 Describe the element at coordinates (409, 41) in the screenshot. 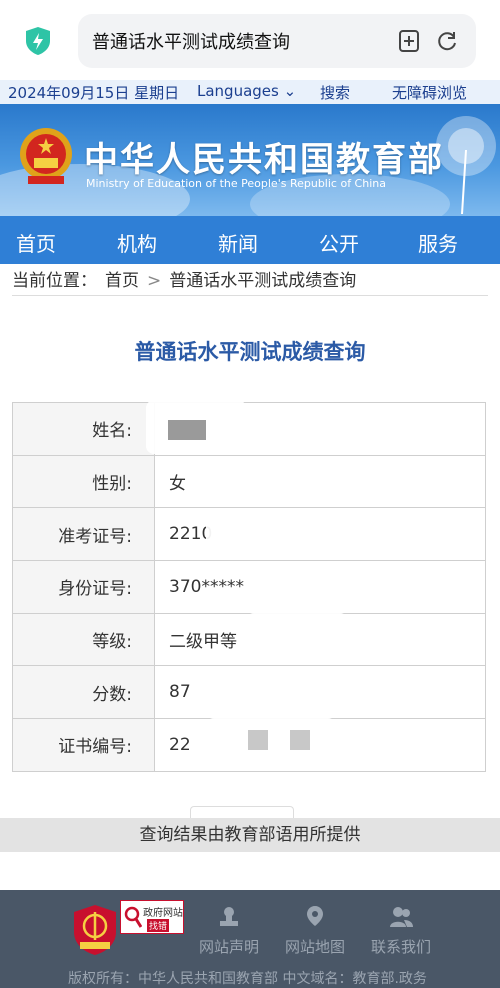

I see `add-bookmark-icon` at that location.